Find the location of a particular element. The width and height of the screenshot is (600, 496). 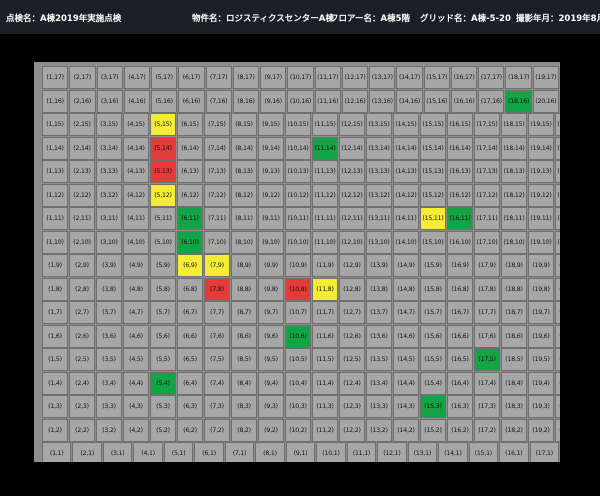

grid-cell: (9,9) is located at coordinates (271, 265).